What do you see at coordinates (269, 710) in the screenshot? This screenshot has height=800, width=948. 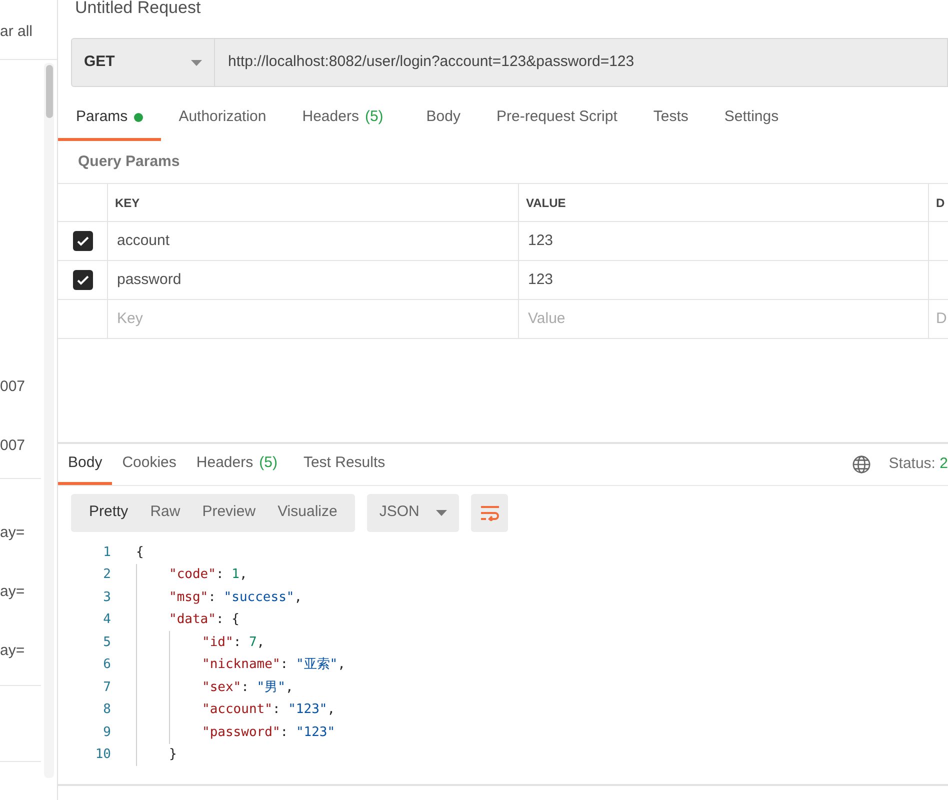 I see `code-line: "account": "123",` at bounding box center [269, 710].